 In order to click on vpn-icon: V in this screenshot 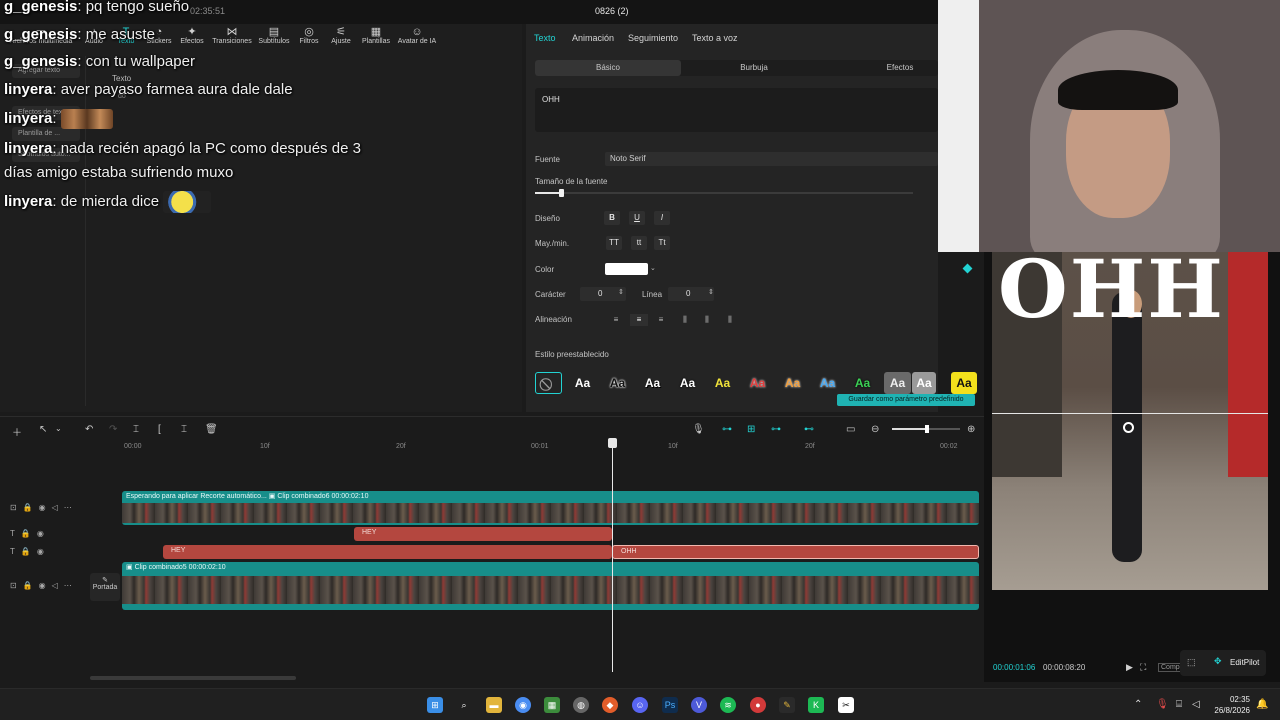, I will do `click(699, 705)`.